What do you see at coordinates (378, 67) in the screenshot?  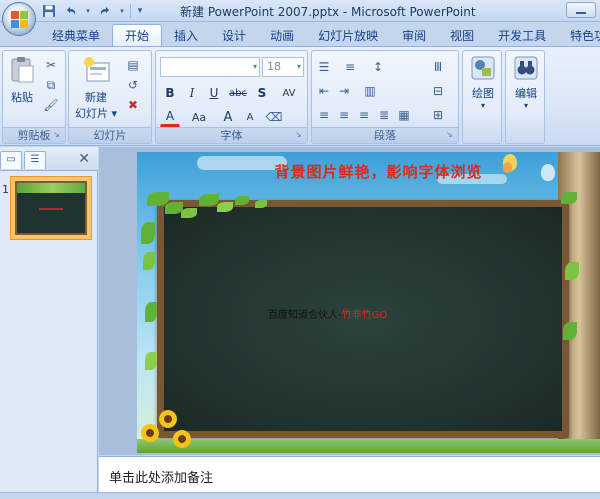 I see `line-spacing-icon: ↕` at bounding box center [378, 67].